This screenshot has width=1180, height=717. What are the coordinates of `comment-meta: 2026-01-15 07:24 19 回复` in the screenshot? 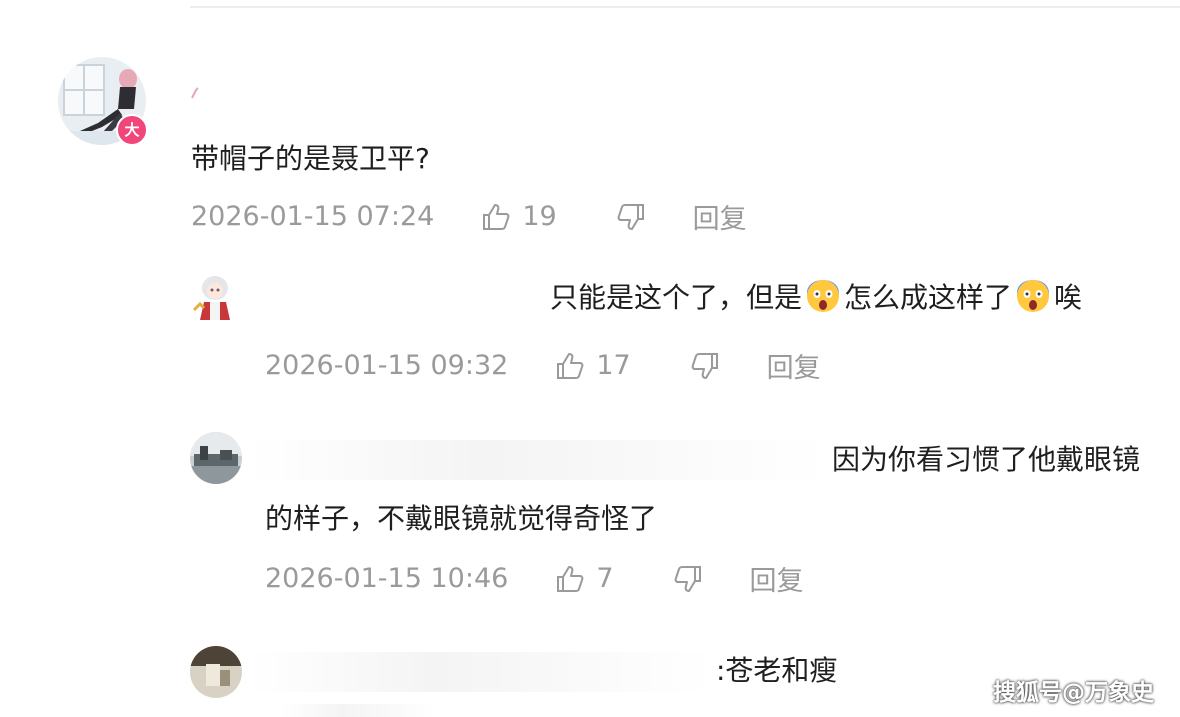 It's located at (469, 216).